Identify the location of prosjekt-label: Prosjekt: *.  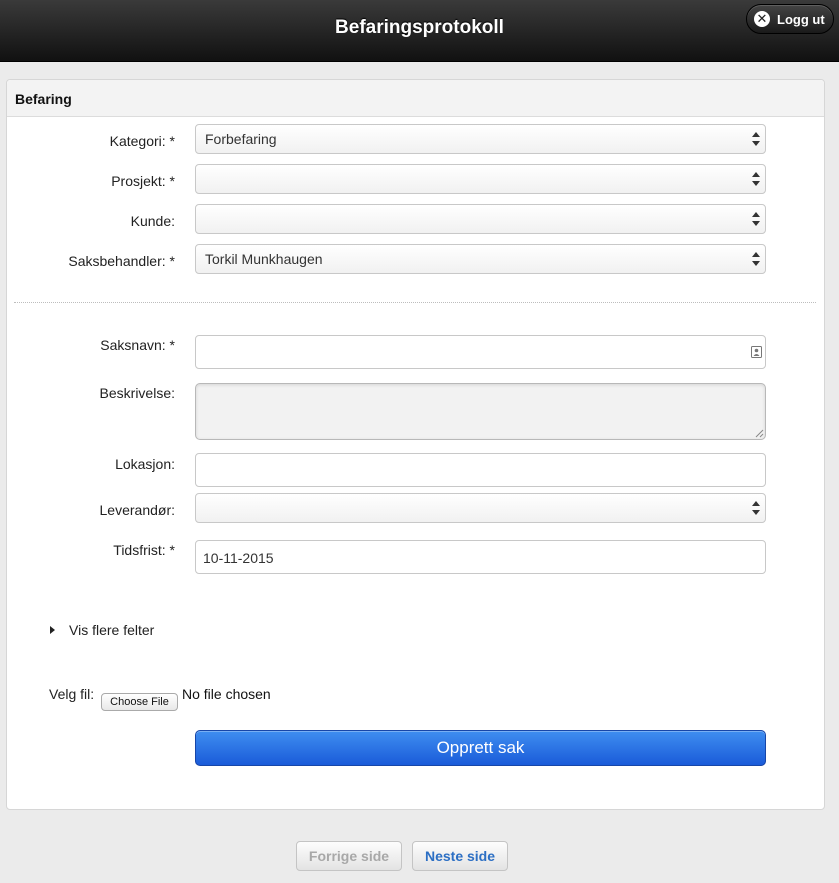
(143, 181).